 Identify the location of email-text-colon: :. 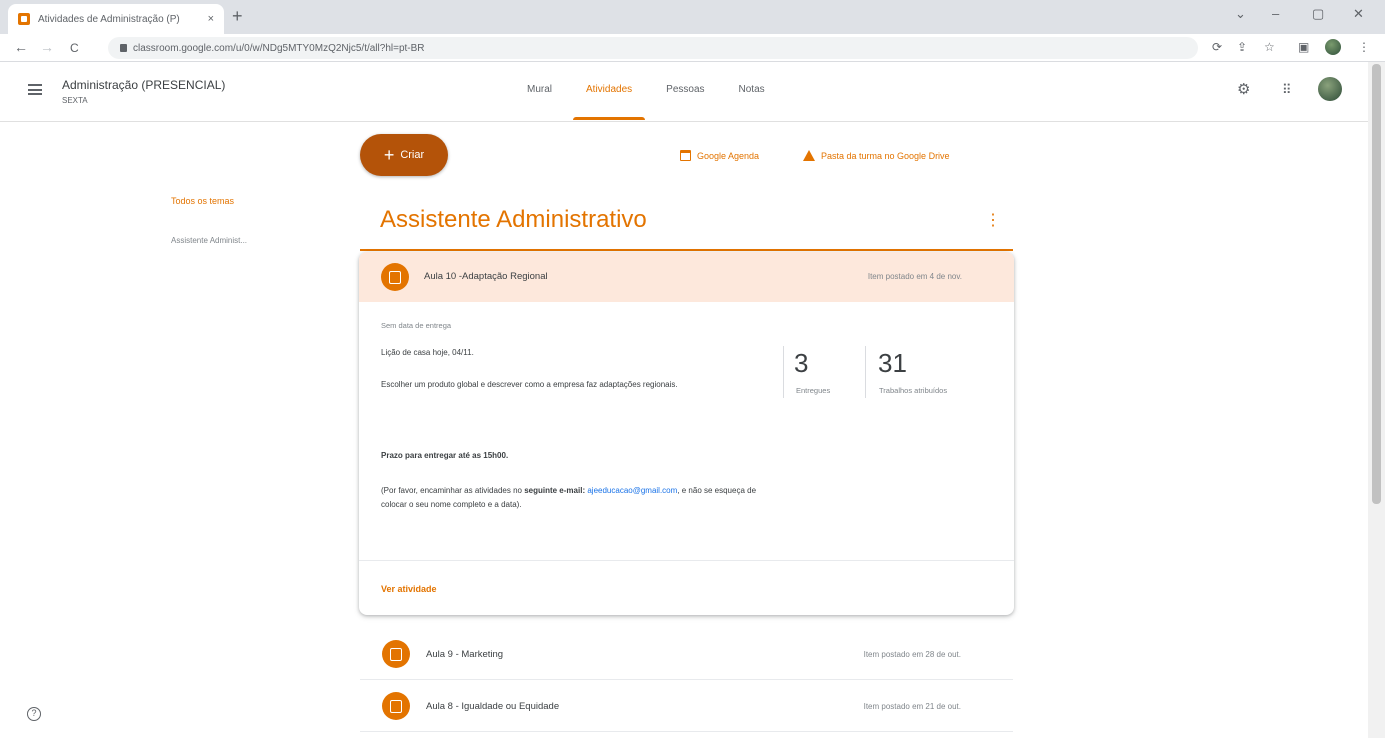
(584, 490).